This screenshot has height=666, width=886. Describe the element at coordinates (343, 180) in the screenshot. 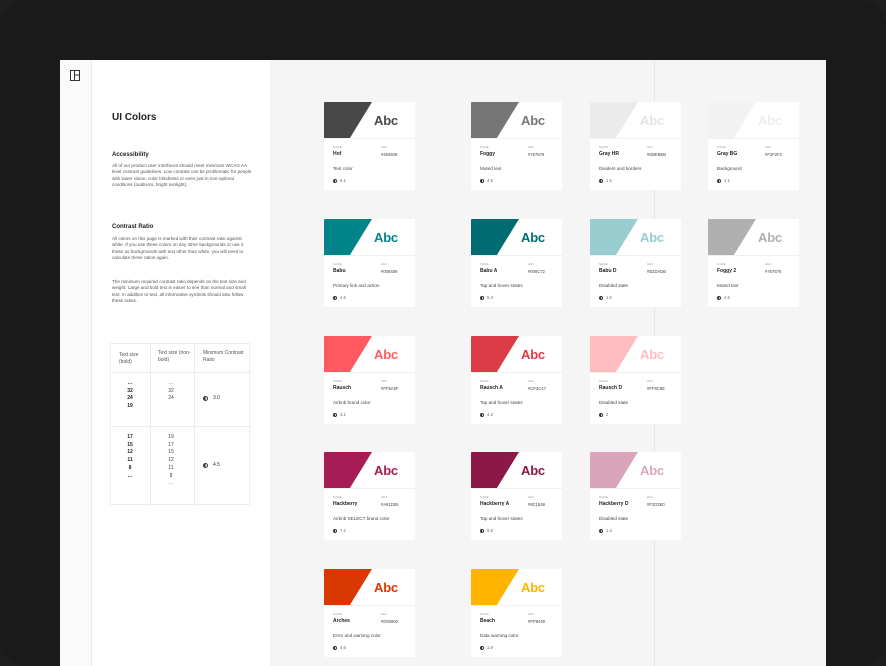

I see `ratio-value: 9.1` at that location.